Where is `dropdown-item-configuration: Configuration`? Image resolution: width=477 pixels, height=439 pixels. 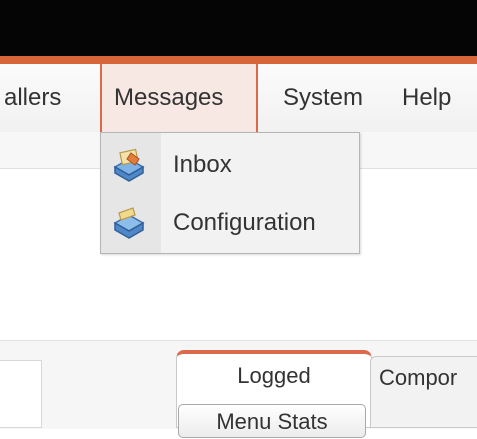 dropdown-item-configuration: Configuration is located at coordinates (230, 223).